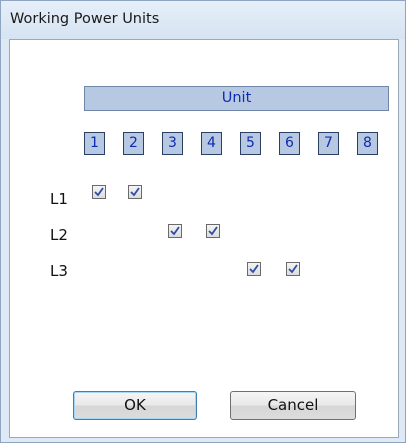  I want to click on unit-number-6: 6, so click(289, 143).